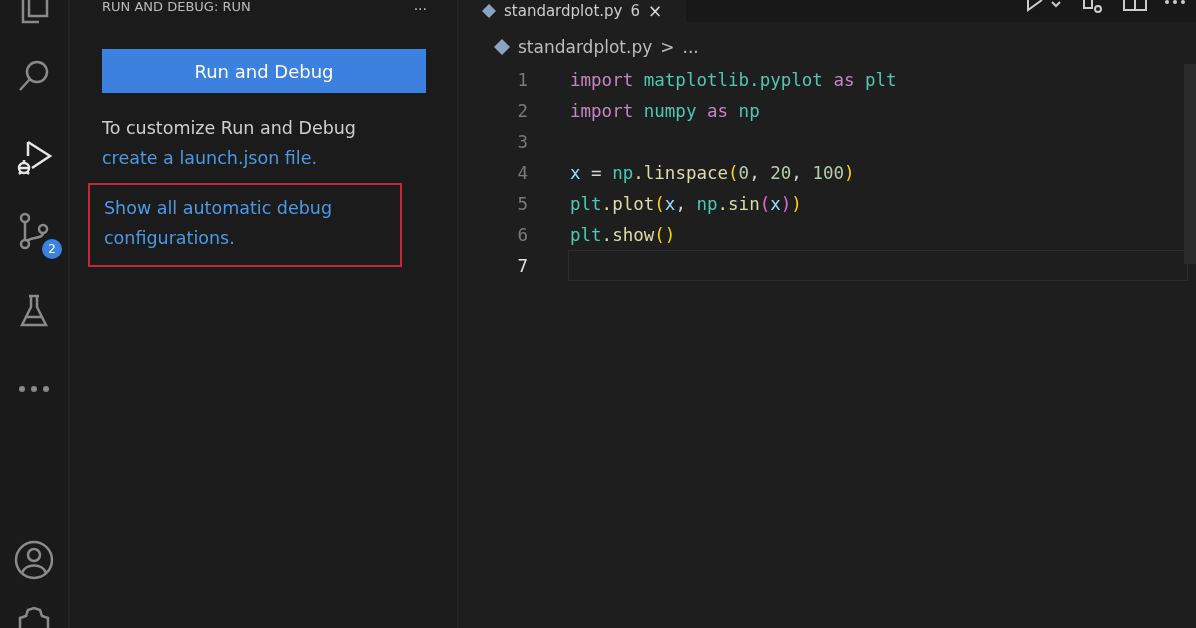  Describe the element at coordinates (712, 172) in the screenshot. I see `code-text: x = np.linspace(0, 20, 100)` at that location.